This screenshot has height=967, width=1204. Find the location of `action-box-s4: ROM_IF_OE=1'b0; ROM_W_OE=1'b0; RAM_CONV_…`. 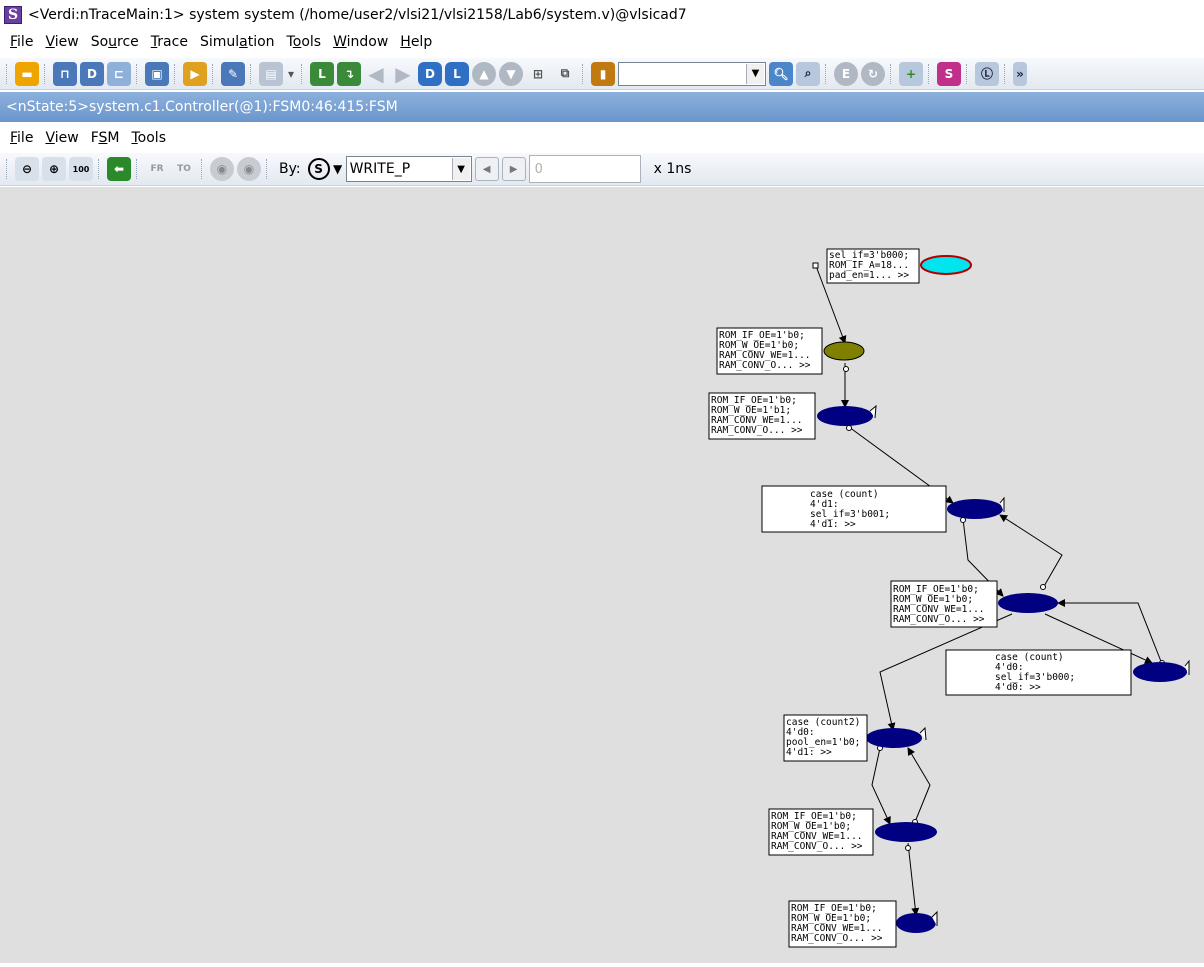

action-box-s4: ROM_IF_OE=1'b0; ROM_W_OE=1'b0; RAM_CONV_… is located at coordinates (944, 604).